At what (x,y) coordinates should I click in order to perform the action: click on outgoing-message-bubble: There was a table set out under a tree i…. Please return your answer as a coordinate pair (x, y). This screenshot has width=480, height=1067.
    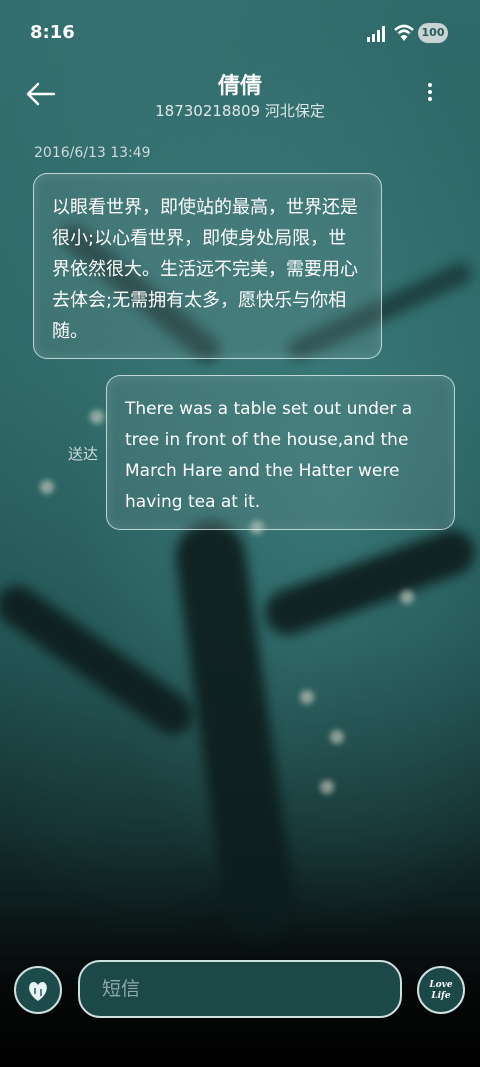
    Looking at the image, I should click on (280, 452).